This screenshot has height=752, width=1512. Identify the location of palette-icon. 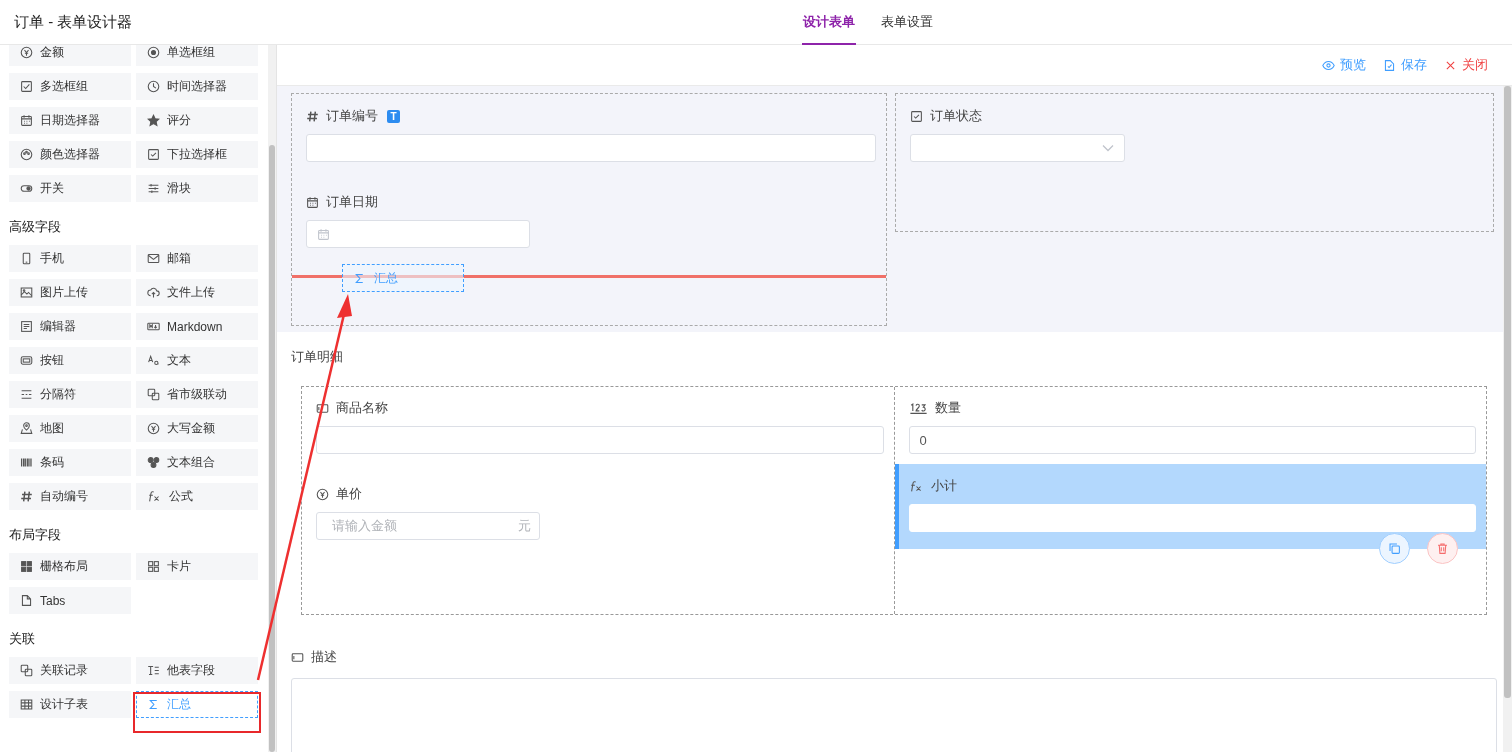
(26, 154).